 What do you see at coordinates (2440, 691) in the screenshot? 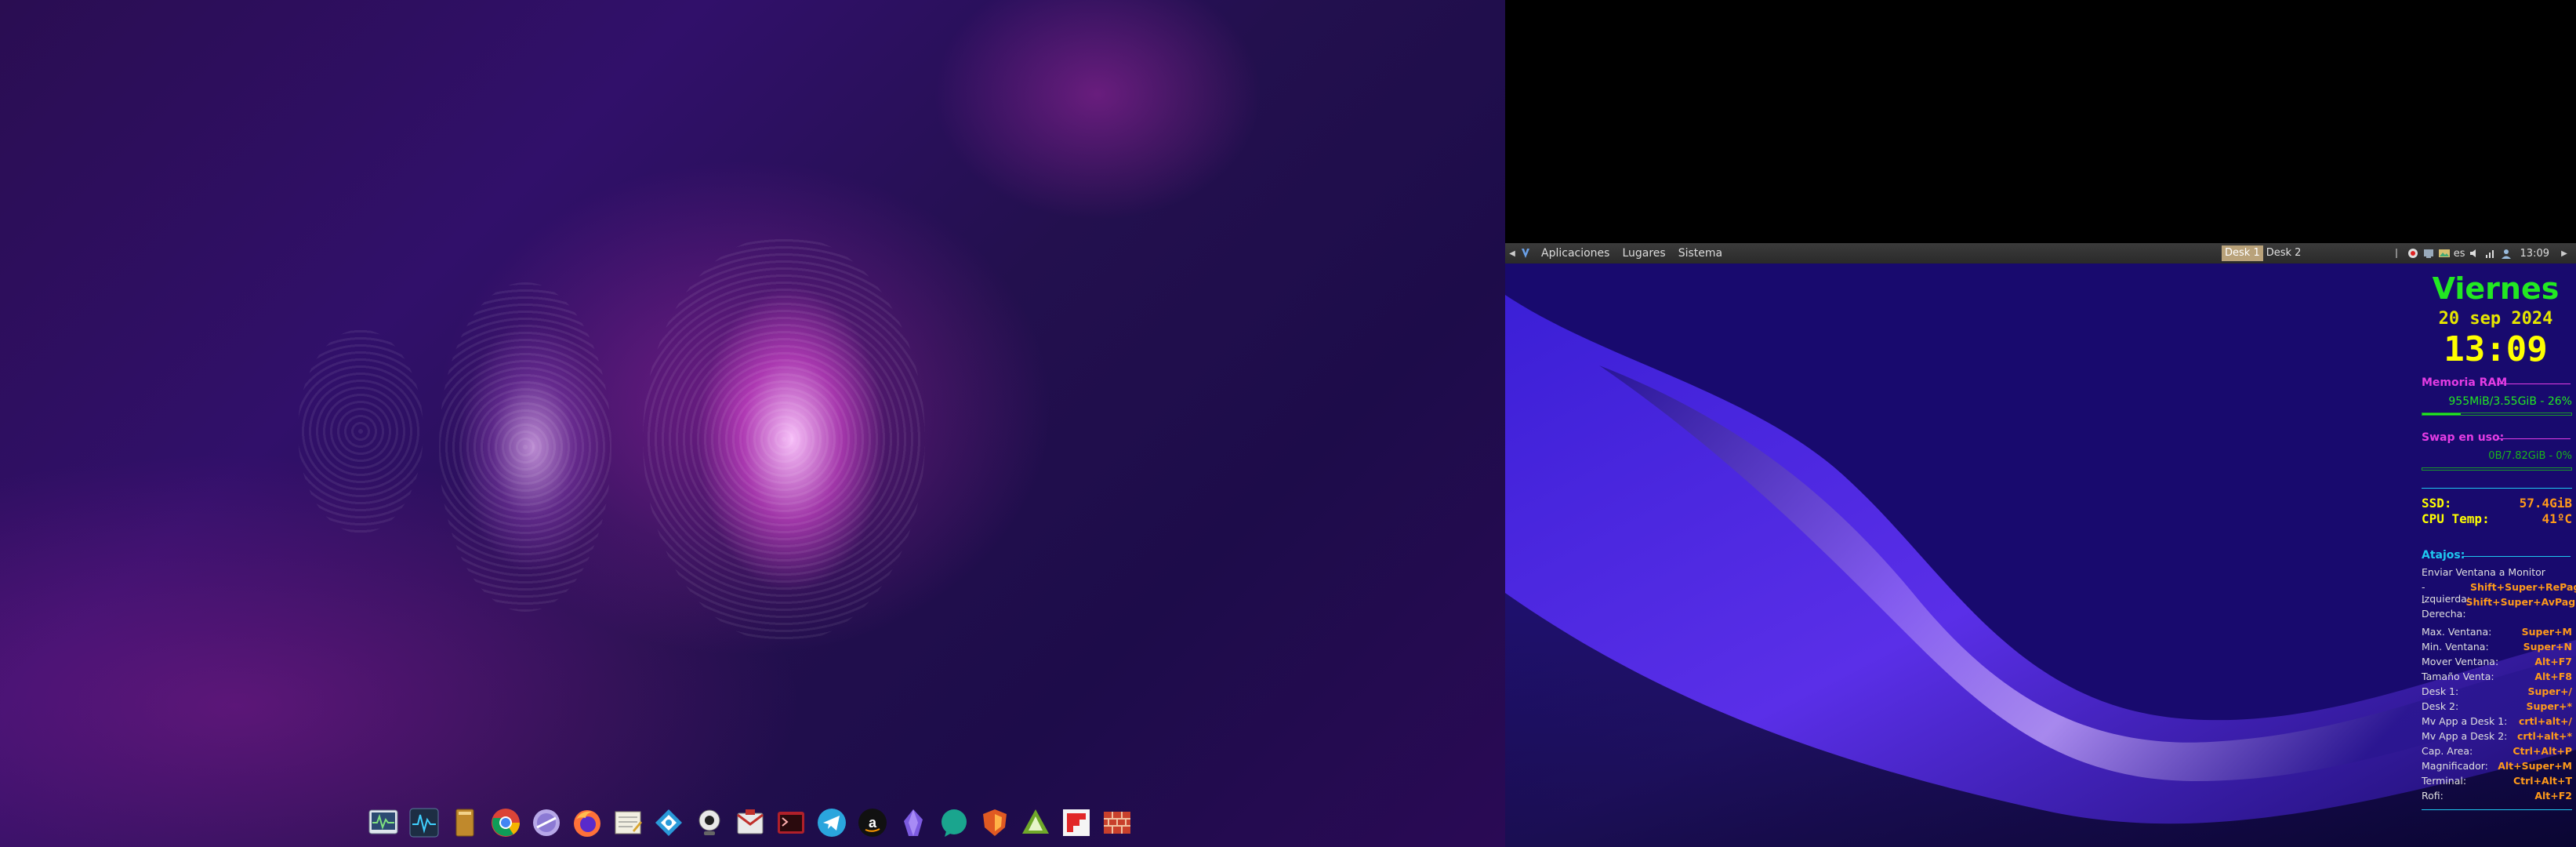
I see `shortcut-label: Desk 1:` at bounding box center [2440, 691].